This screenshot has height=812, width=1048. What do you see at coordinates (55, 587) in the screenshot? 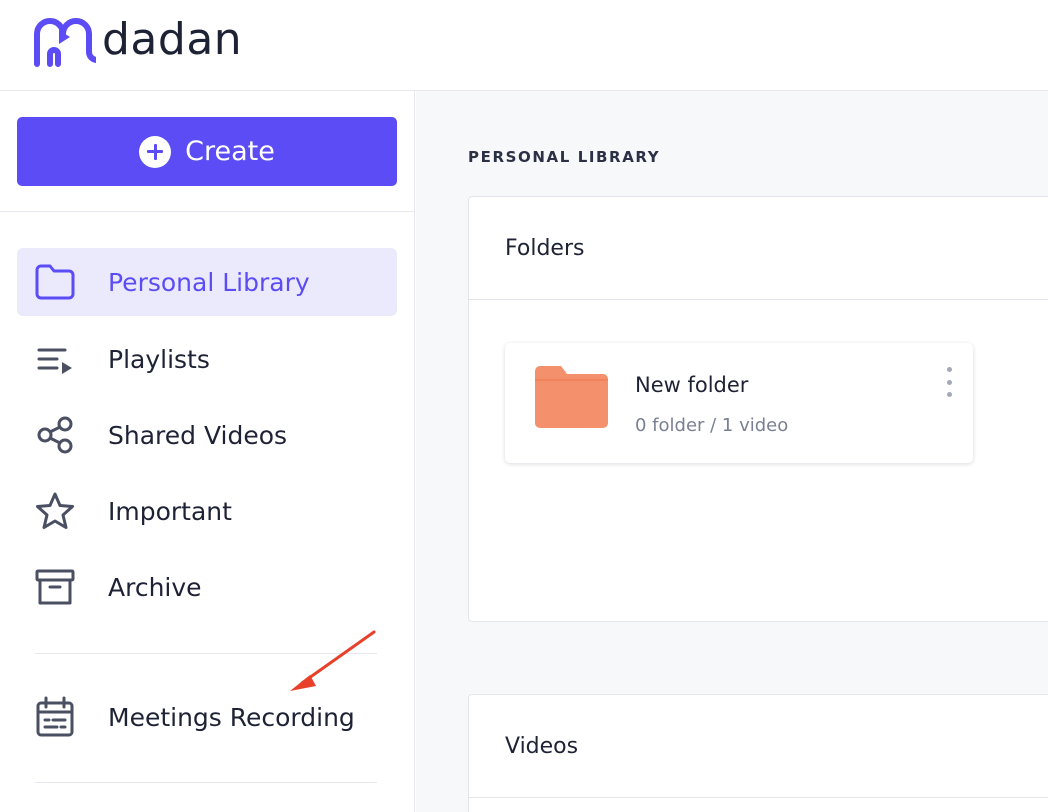
I see `archive-icon` at bounding box center [55, 587].